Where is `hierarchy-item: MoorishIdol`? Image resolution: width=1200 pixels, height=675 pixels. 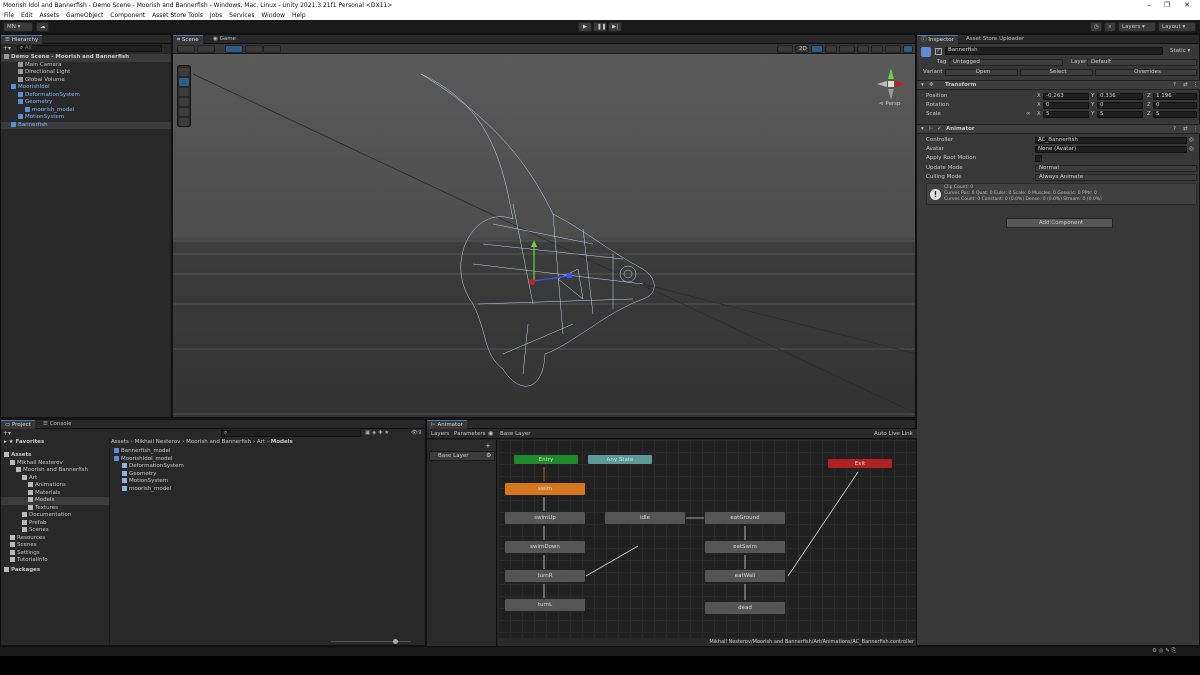 hierarchy-item: MoorishIdol is located at coordinates (86, 88).